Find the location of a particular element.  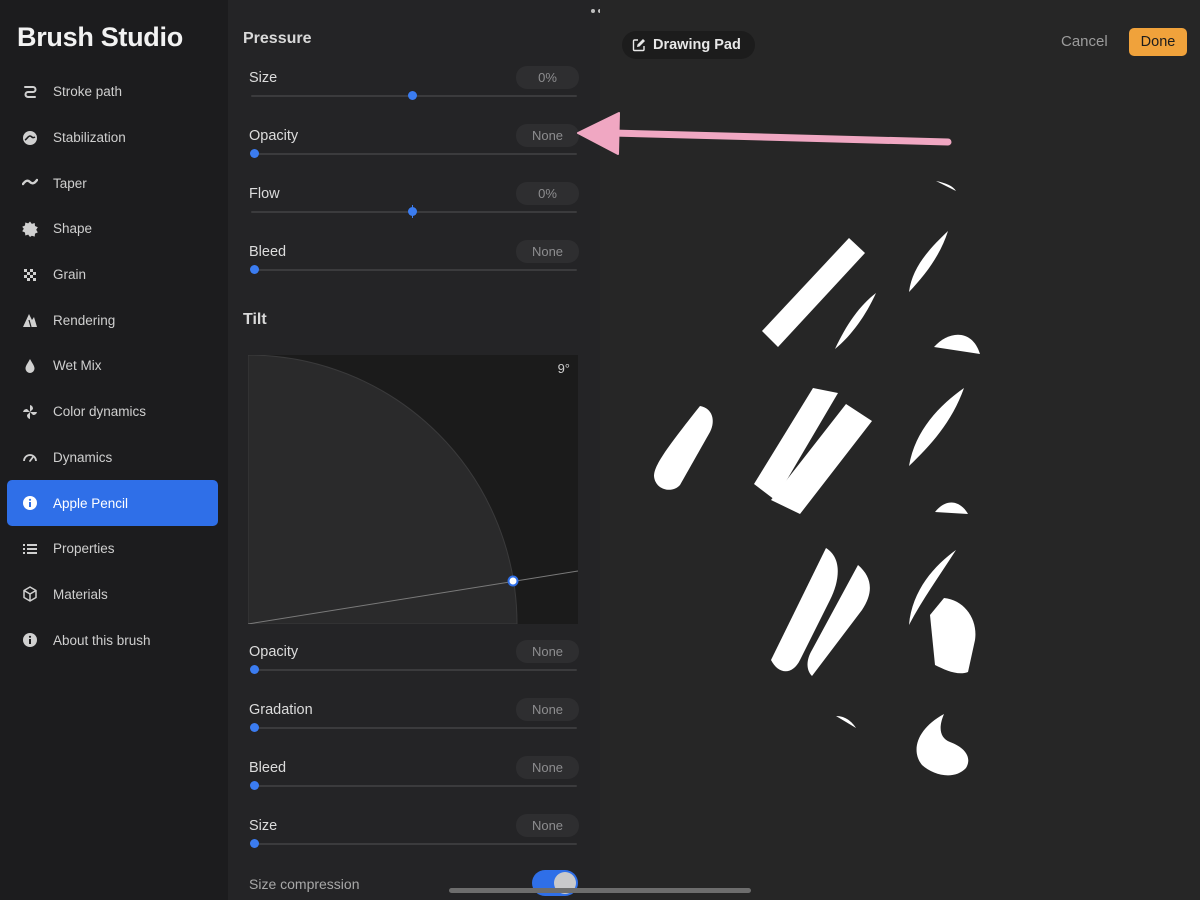

drawing-pad-chip: Drawing Pad is located at coordinates (688, 45).